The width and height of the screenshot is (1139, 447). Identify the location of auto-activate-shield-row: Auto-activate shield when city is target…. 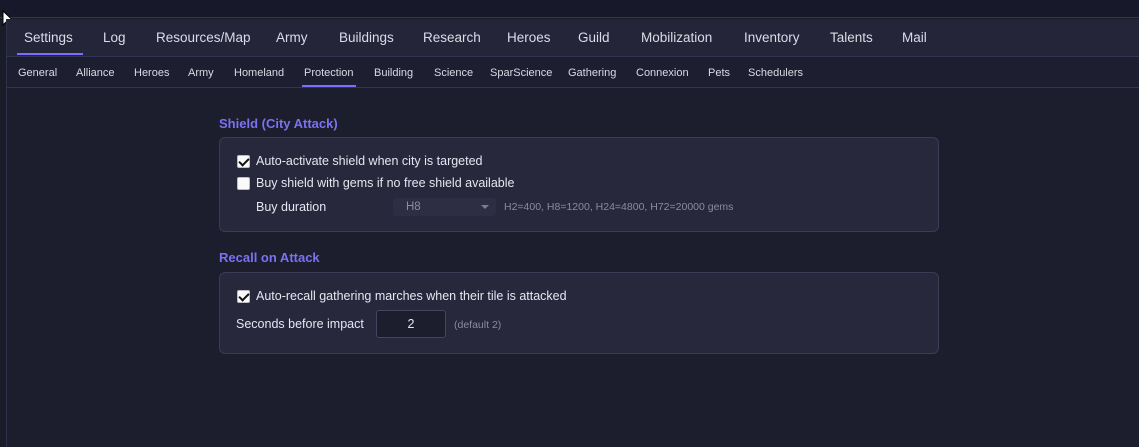
(360, 161).